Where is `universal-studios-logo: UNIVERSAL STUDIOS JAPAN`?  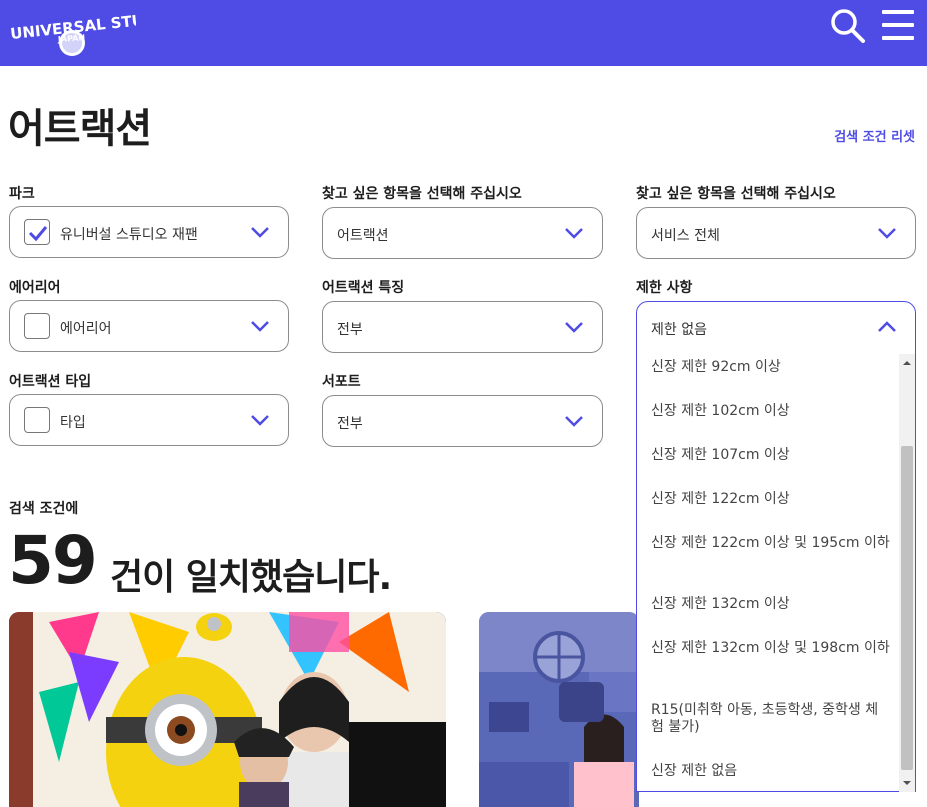
universal-studios-logo: UNIVERSAL STUDIOS JAPAN is located at coordinates (72, 30).